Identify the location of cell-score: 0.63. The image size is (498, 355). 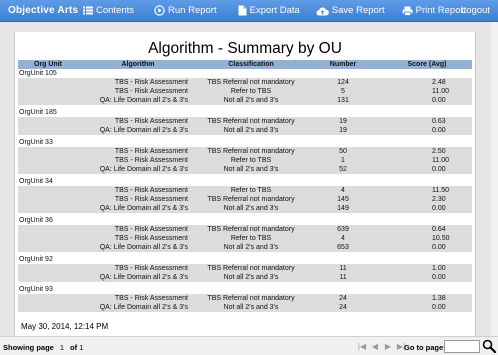
(427, 121).